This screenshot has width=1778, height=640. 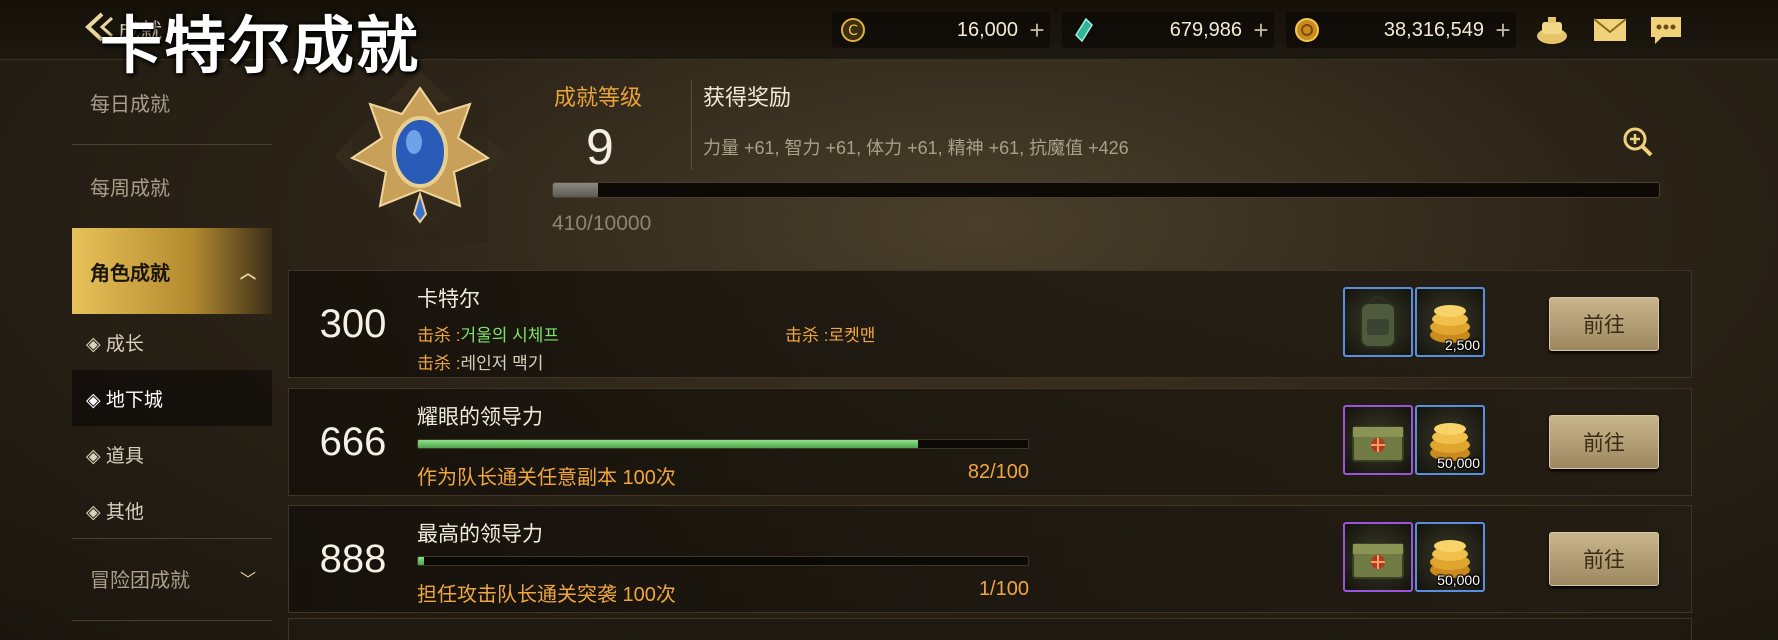 What do you see at coordinates (130, 188) in the screenshot?
I see `sidebar-item-label: 每周成就` at bounding box center [130, 188].